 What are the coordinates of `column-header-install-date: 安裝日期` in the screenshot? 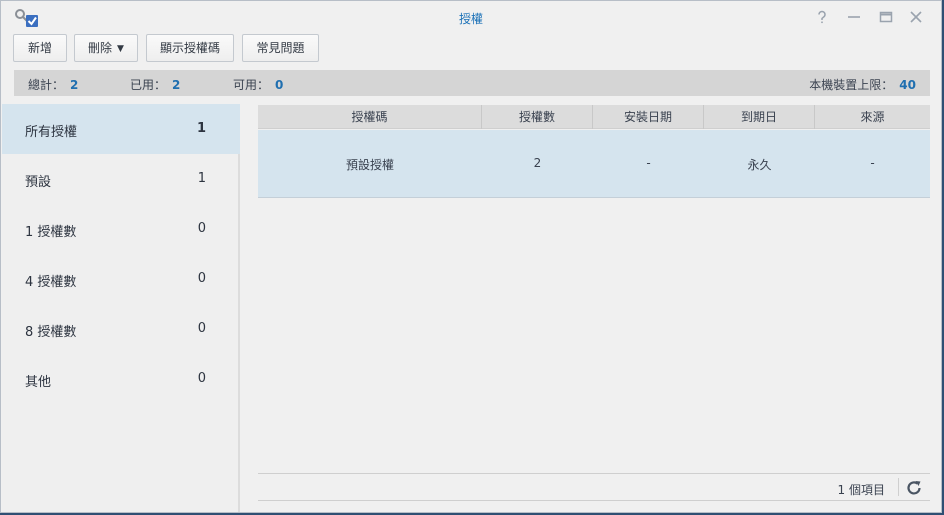 It's located at (648, 117).